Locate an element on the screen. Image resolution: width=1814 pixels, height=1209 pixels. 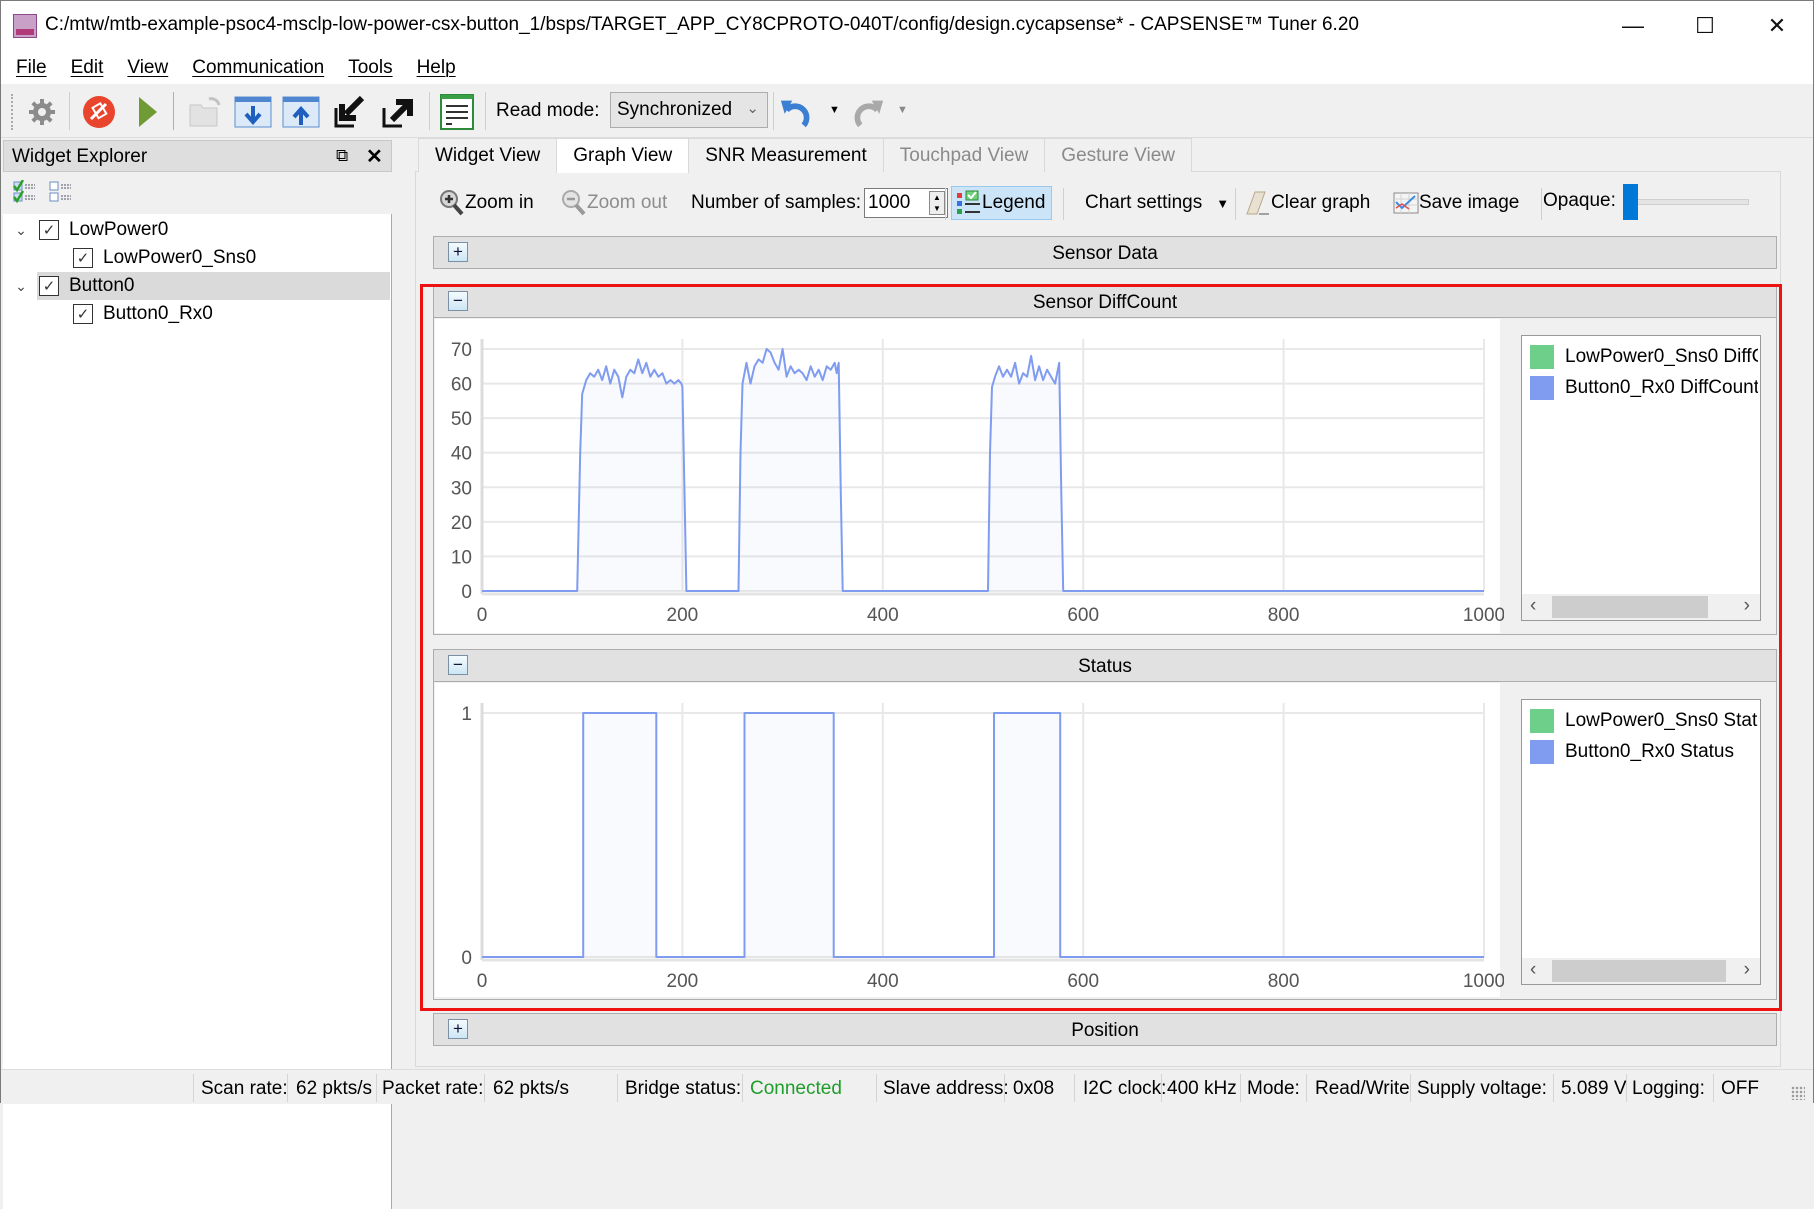
slave-address-value: 0x08 is located at coordinates (1034, 1088).